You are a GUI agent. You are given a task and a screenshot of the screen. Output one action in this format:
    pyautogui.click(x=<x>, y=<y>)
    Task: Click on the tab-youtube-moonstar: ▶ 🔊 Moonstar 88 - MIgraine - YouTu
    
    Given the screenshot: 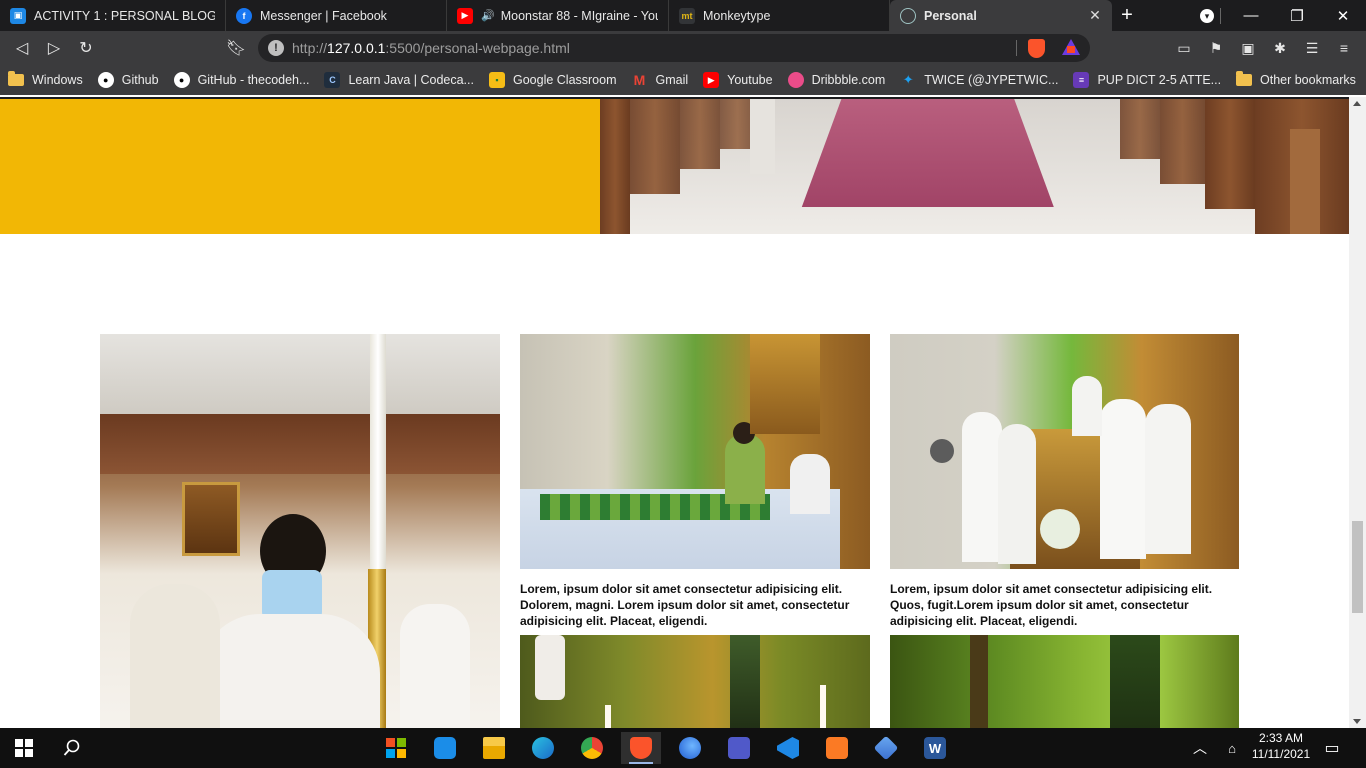 What is the action you would take?
    pyautogui.click(x=558, y=15)
    